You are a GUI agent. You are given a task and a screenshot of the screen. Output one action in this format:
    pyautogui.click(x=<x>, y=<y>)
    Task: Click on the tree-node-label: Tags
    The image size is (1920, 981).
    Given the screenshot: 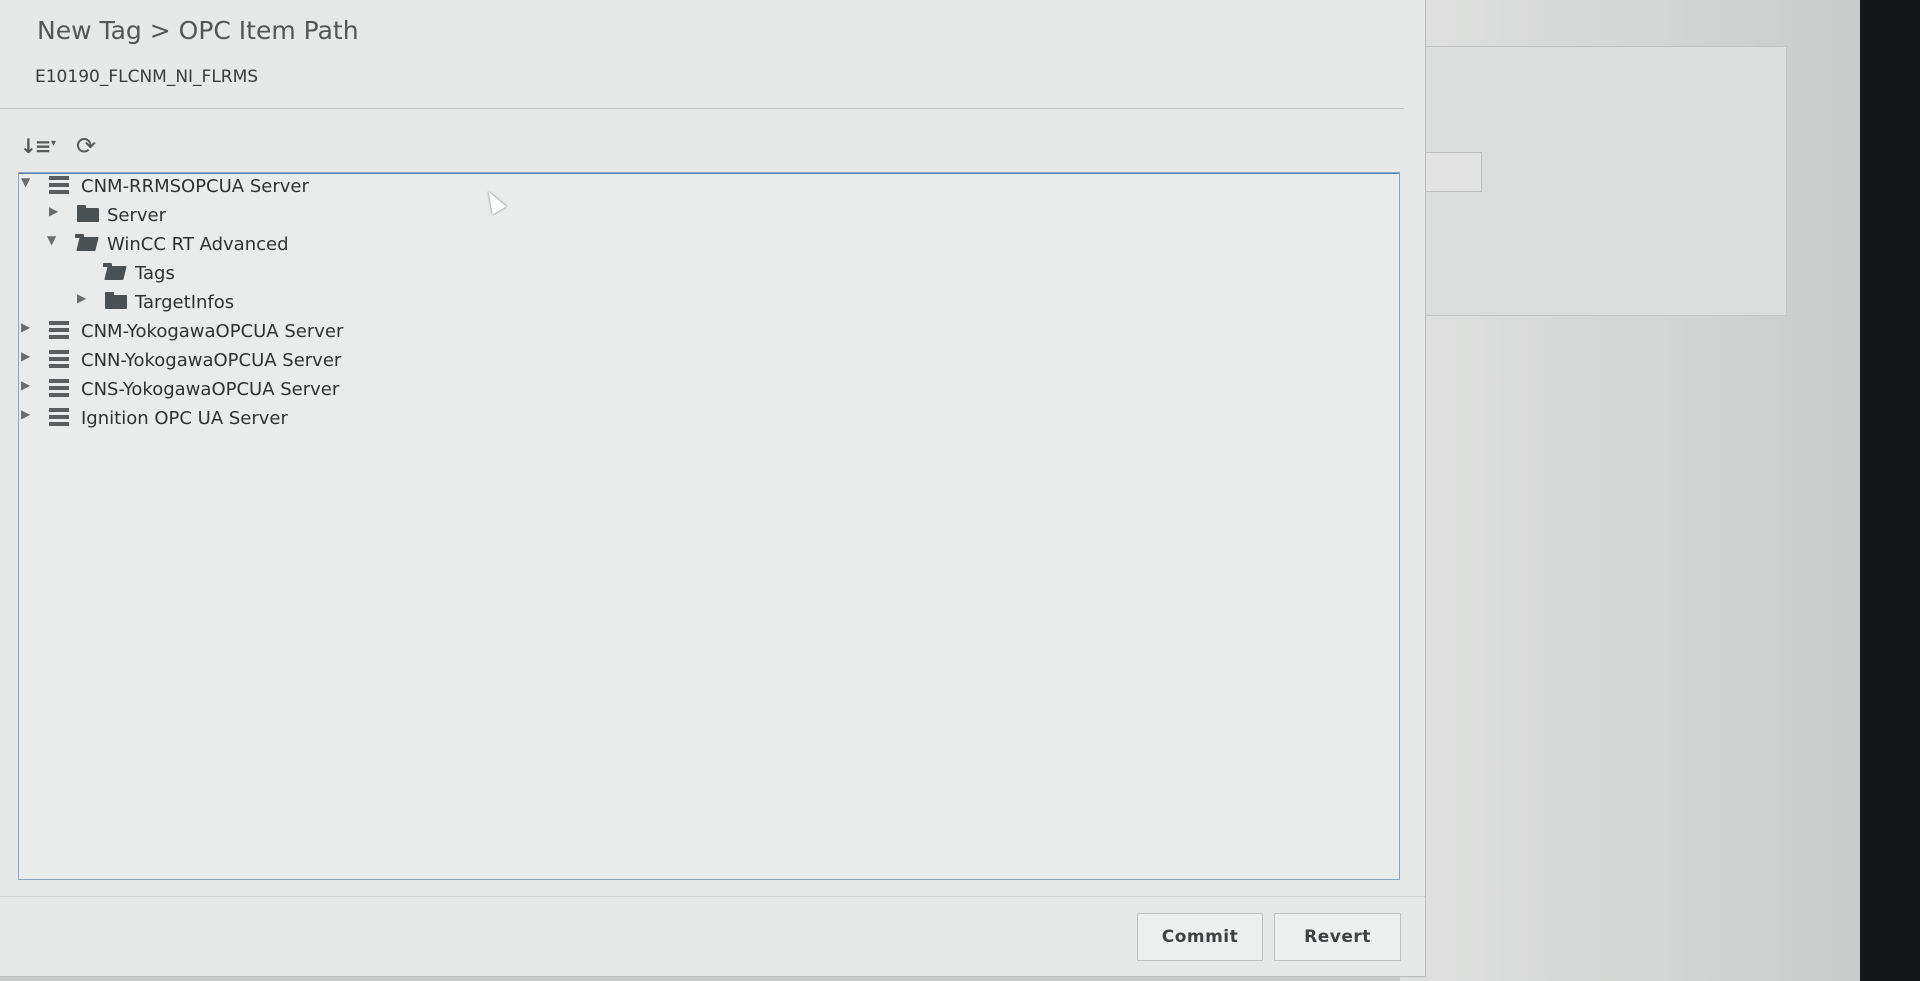 What is the action you would take?
    pyautogui.click(x=155, y=273)
    